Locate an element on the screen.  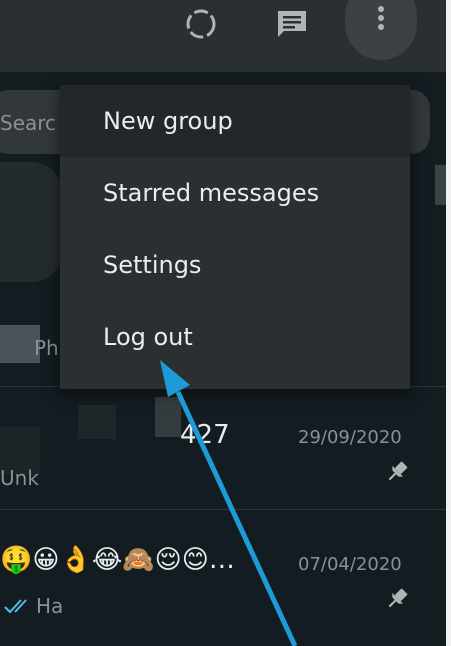
double-check-icon is located at coordinates (15, 606).